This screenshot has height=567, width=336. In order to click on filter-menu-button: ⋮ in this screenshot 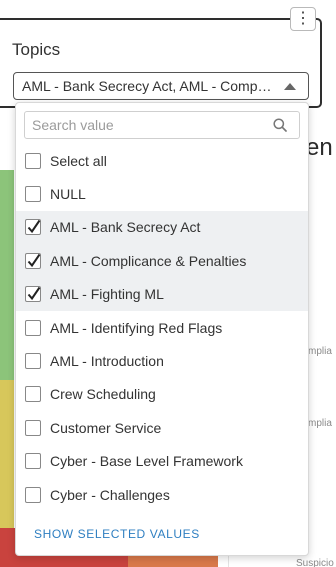, I will do `click(303, 19)`.